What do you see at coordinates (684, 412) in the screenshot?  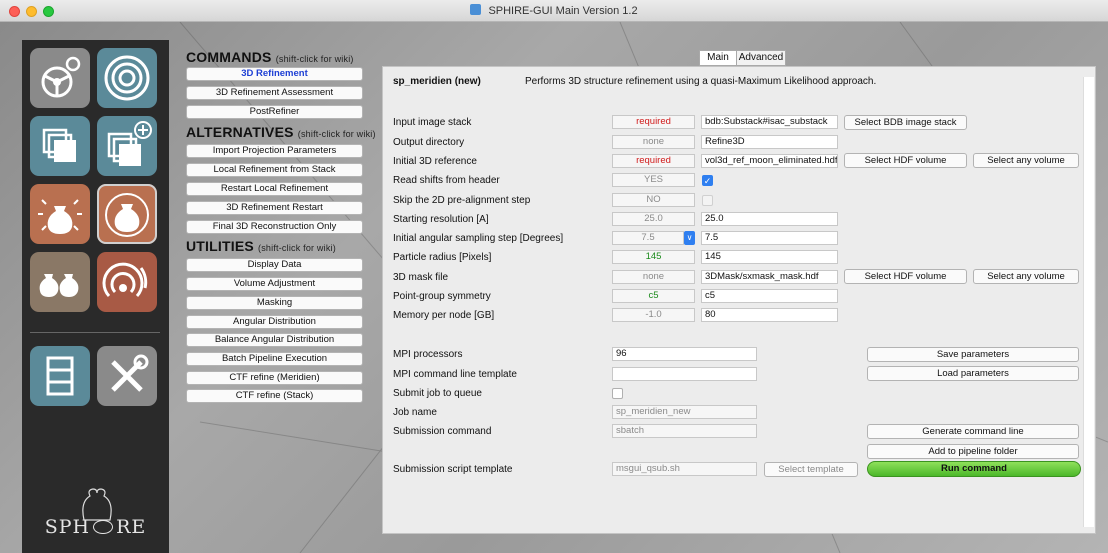 I see `job-name-input: sp_meridien_new` at bounding box center [684, 412].